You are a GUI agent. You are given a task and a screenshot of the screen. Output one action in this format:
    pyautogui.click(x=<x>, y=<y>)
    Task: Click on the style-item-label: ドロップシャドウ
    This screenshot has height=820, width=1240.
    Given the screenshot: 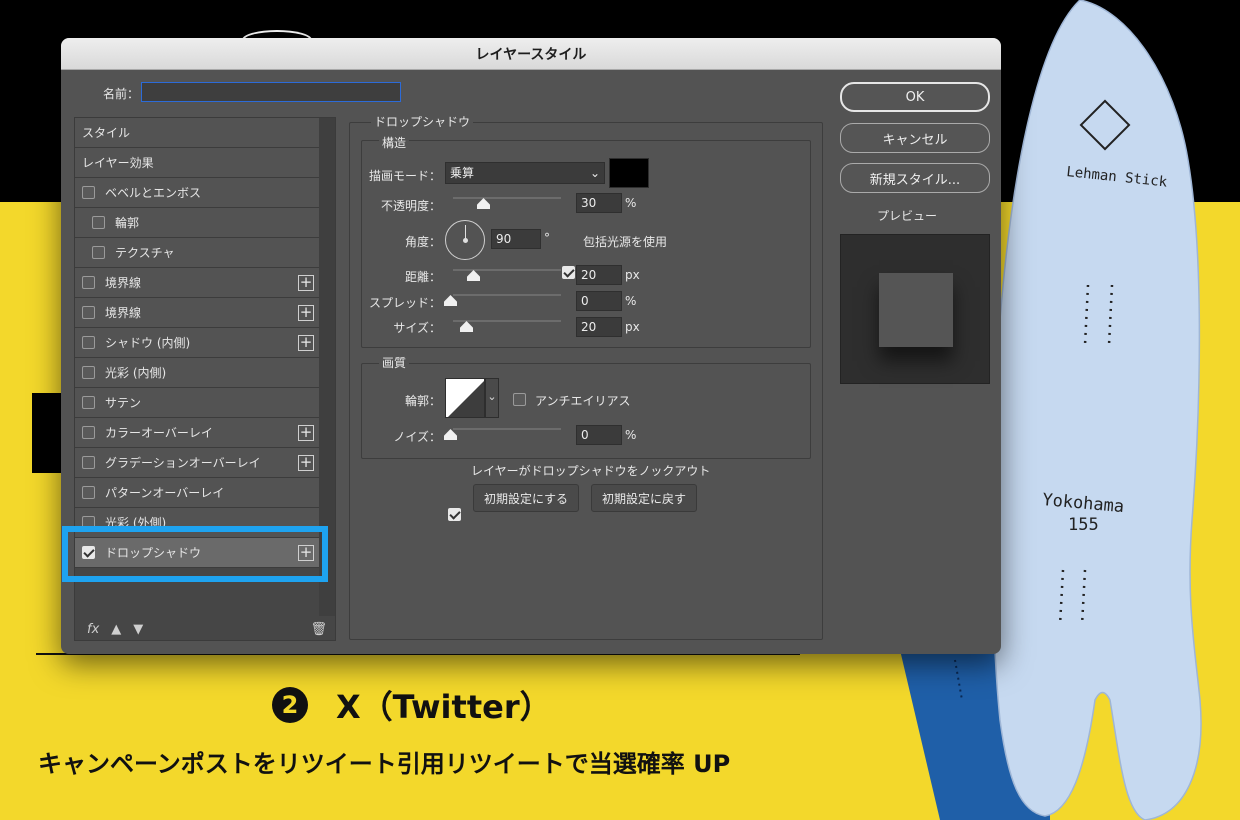 What is the action you would take?
    pyautogui.click(x=153, y=553)
    